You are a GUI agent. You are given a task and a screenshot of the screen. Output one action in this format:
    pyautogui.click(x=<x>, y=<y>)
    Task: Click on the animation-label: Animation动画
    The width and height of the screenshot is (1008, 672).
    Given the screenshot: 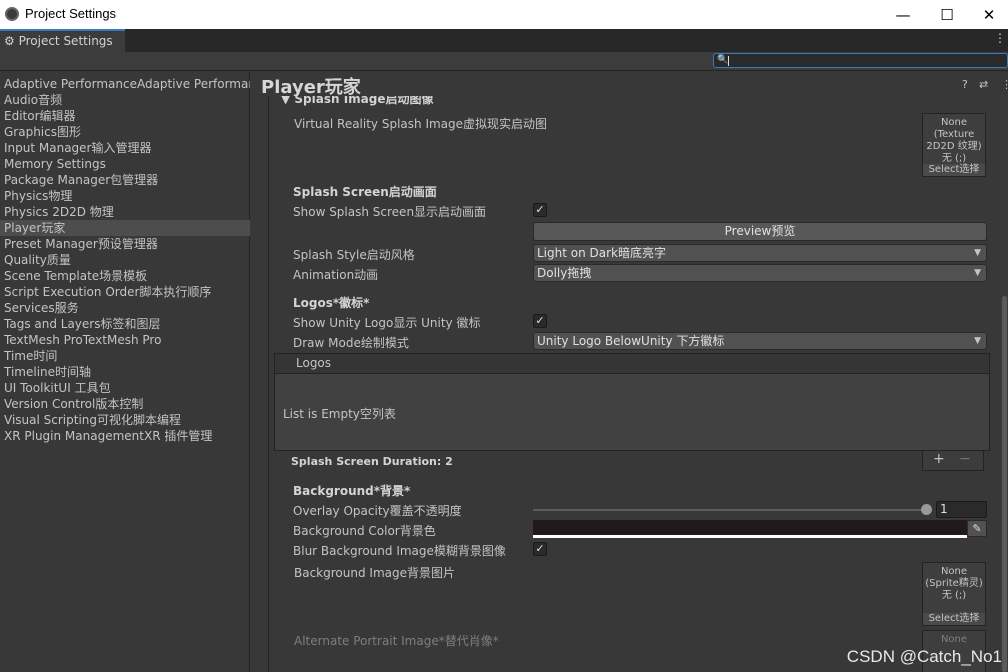 What is the action you would take?
    pyautogui.click(x=336, y=275)
    